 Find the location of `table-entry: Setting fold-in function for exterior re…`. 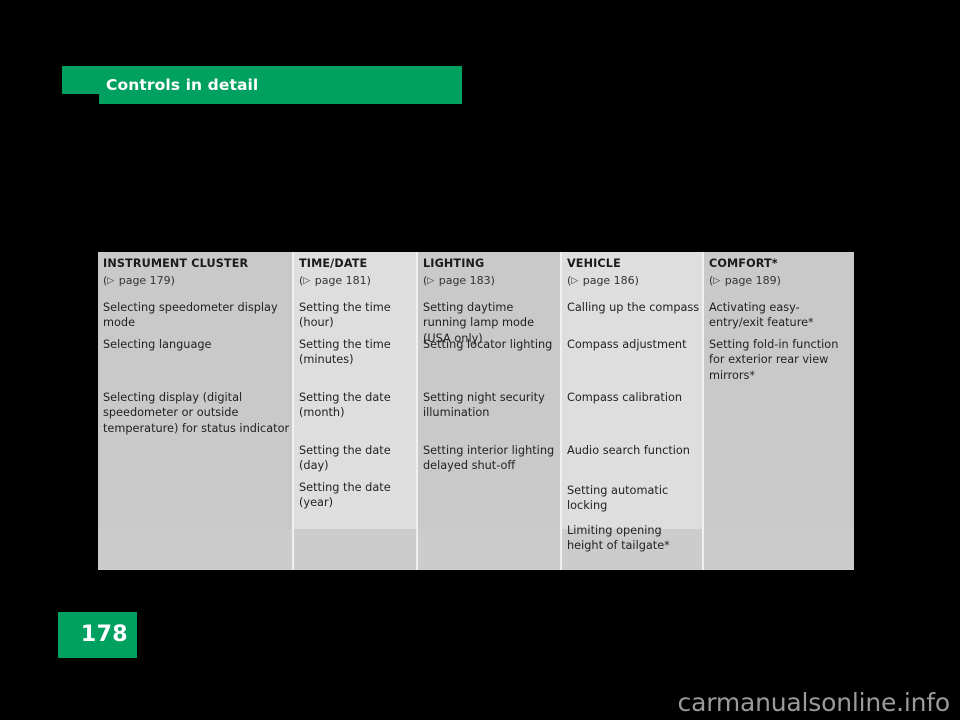

table-entry: Setting fold-in function for exterior re… is located at coordinates (779, 360).